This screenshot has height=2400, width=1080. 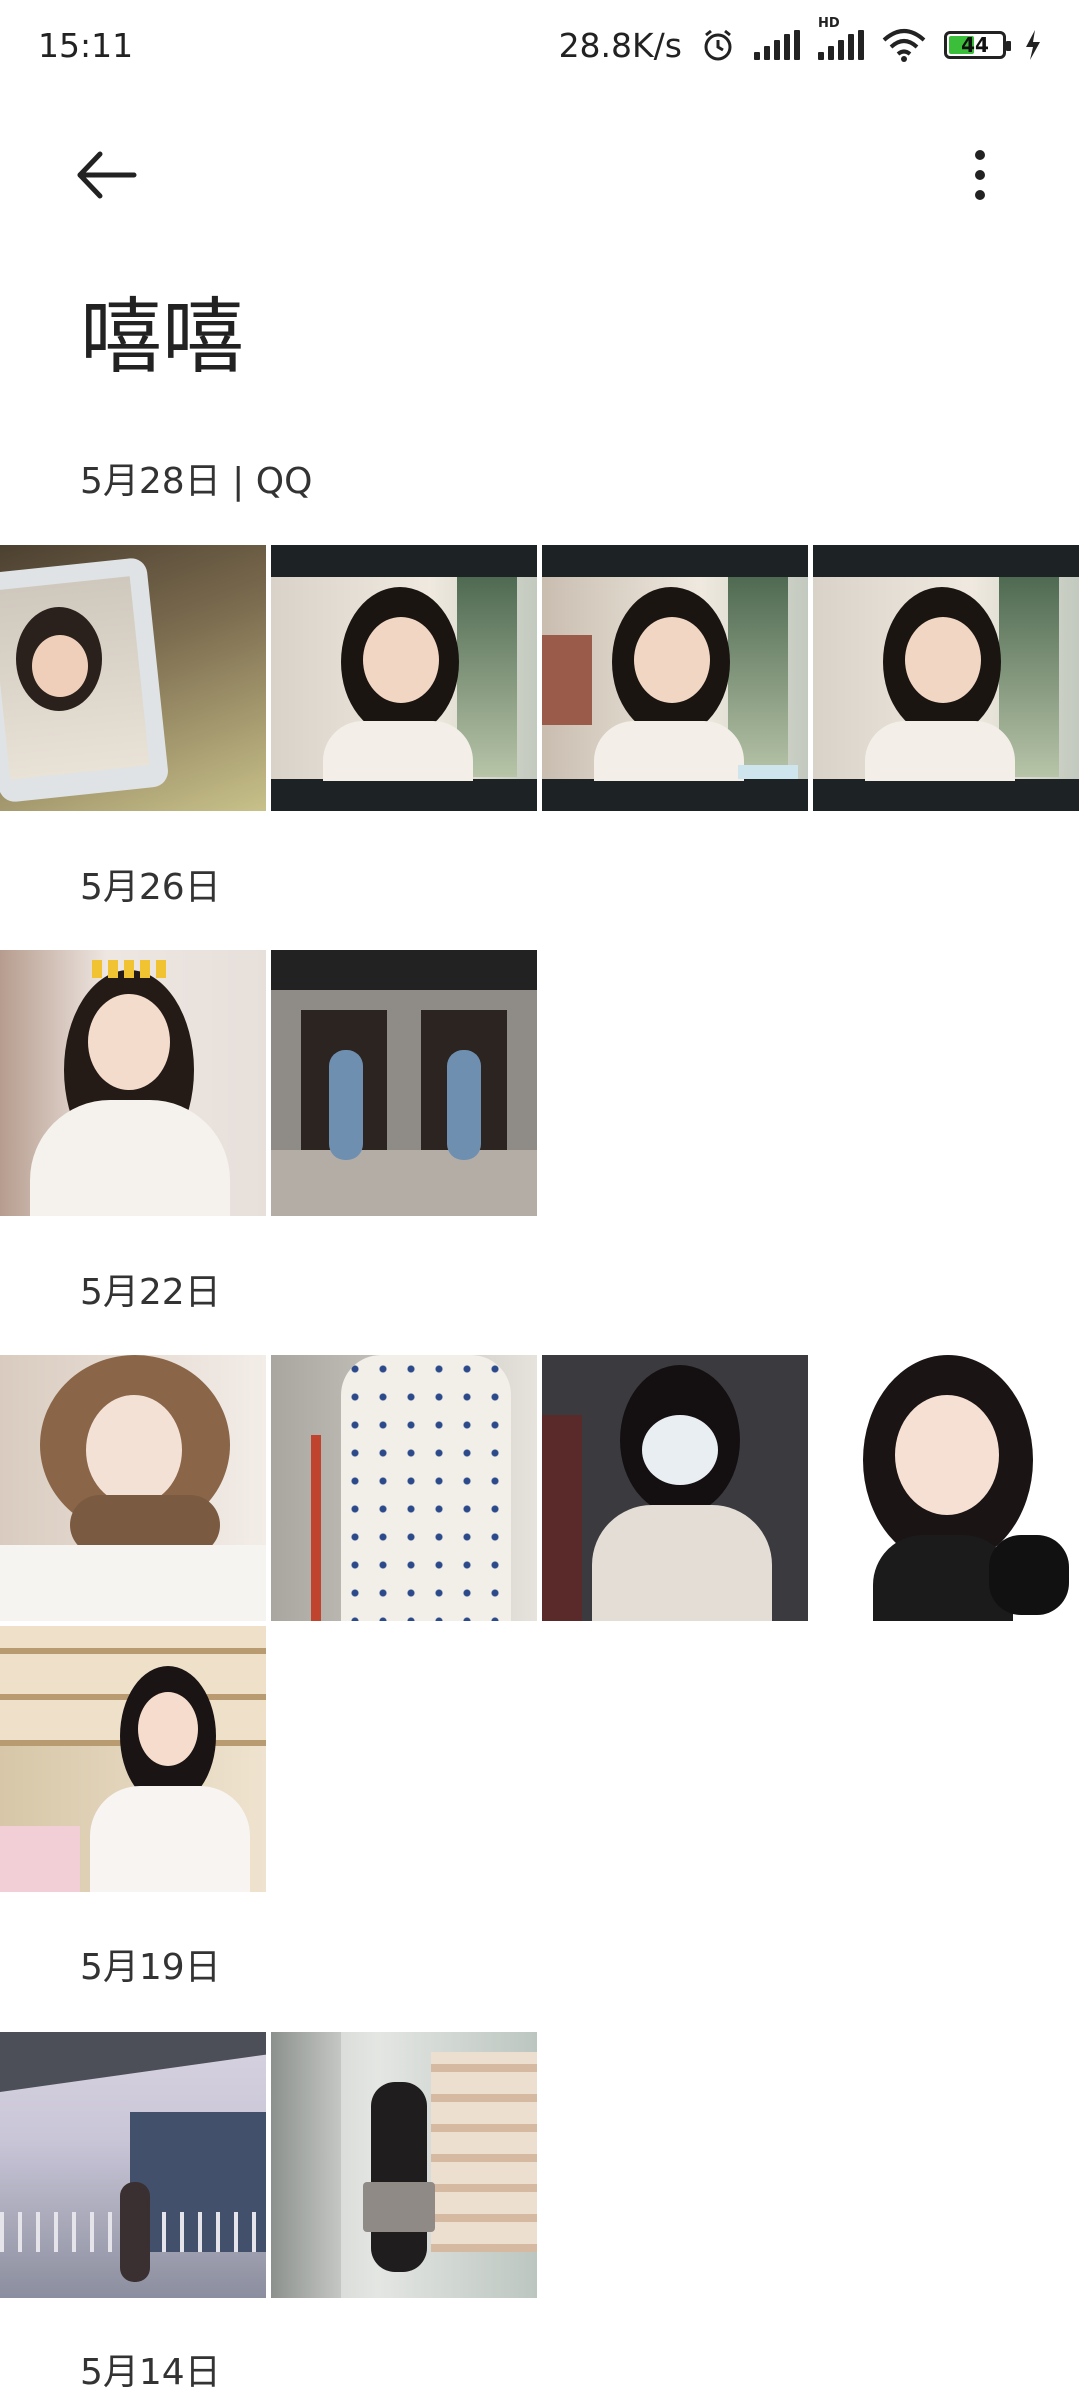 I want to click on more-vertical-icon, so click(x=980, y=175).